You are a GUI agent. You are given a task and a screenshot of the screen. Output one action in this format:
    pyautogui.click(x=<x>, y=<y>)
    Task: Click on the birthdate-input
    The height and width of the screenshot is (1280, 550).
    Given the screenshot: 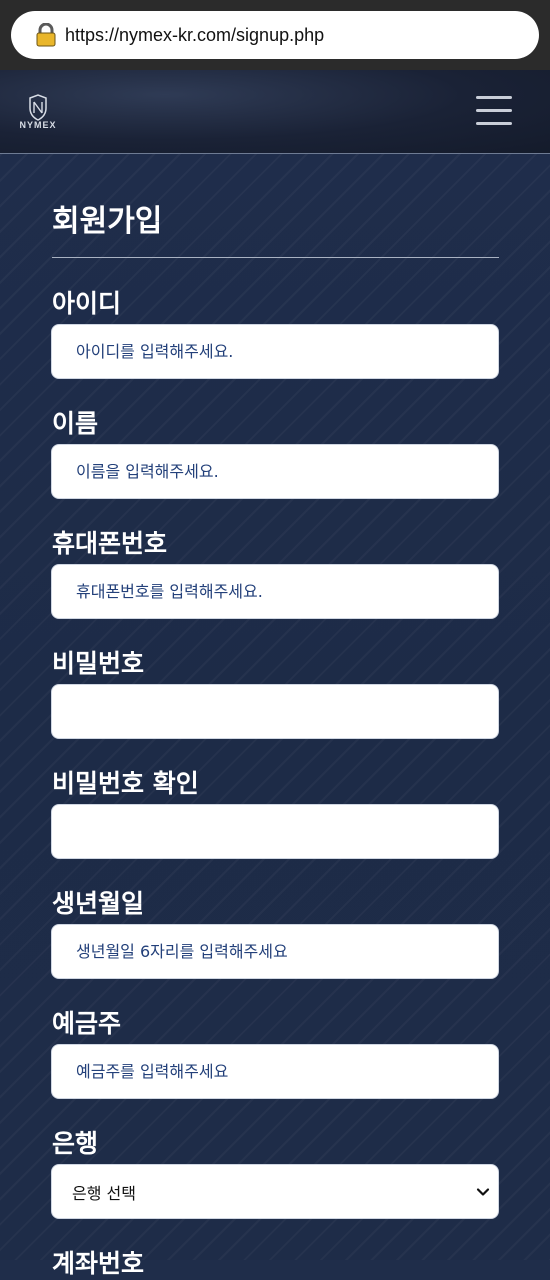 What is the action you would take?
    pyautogui.click(x=275, y=951)
    